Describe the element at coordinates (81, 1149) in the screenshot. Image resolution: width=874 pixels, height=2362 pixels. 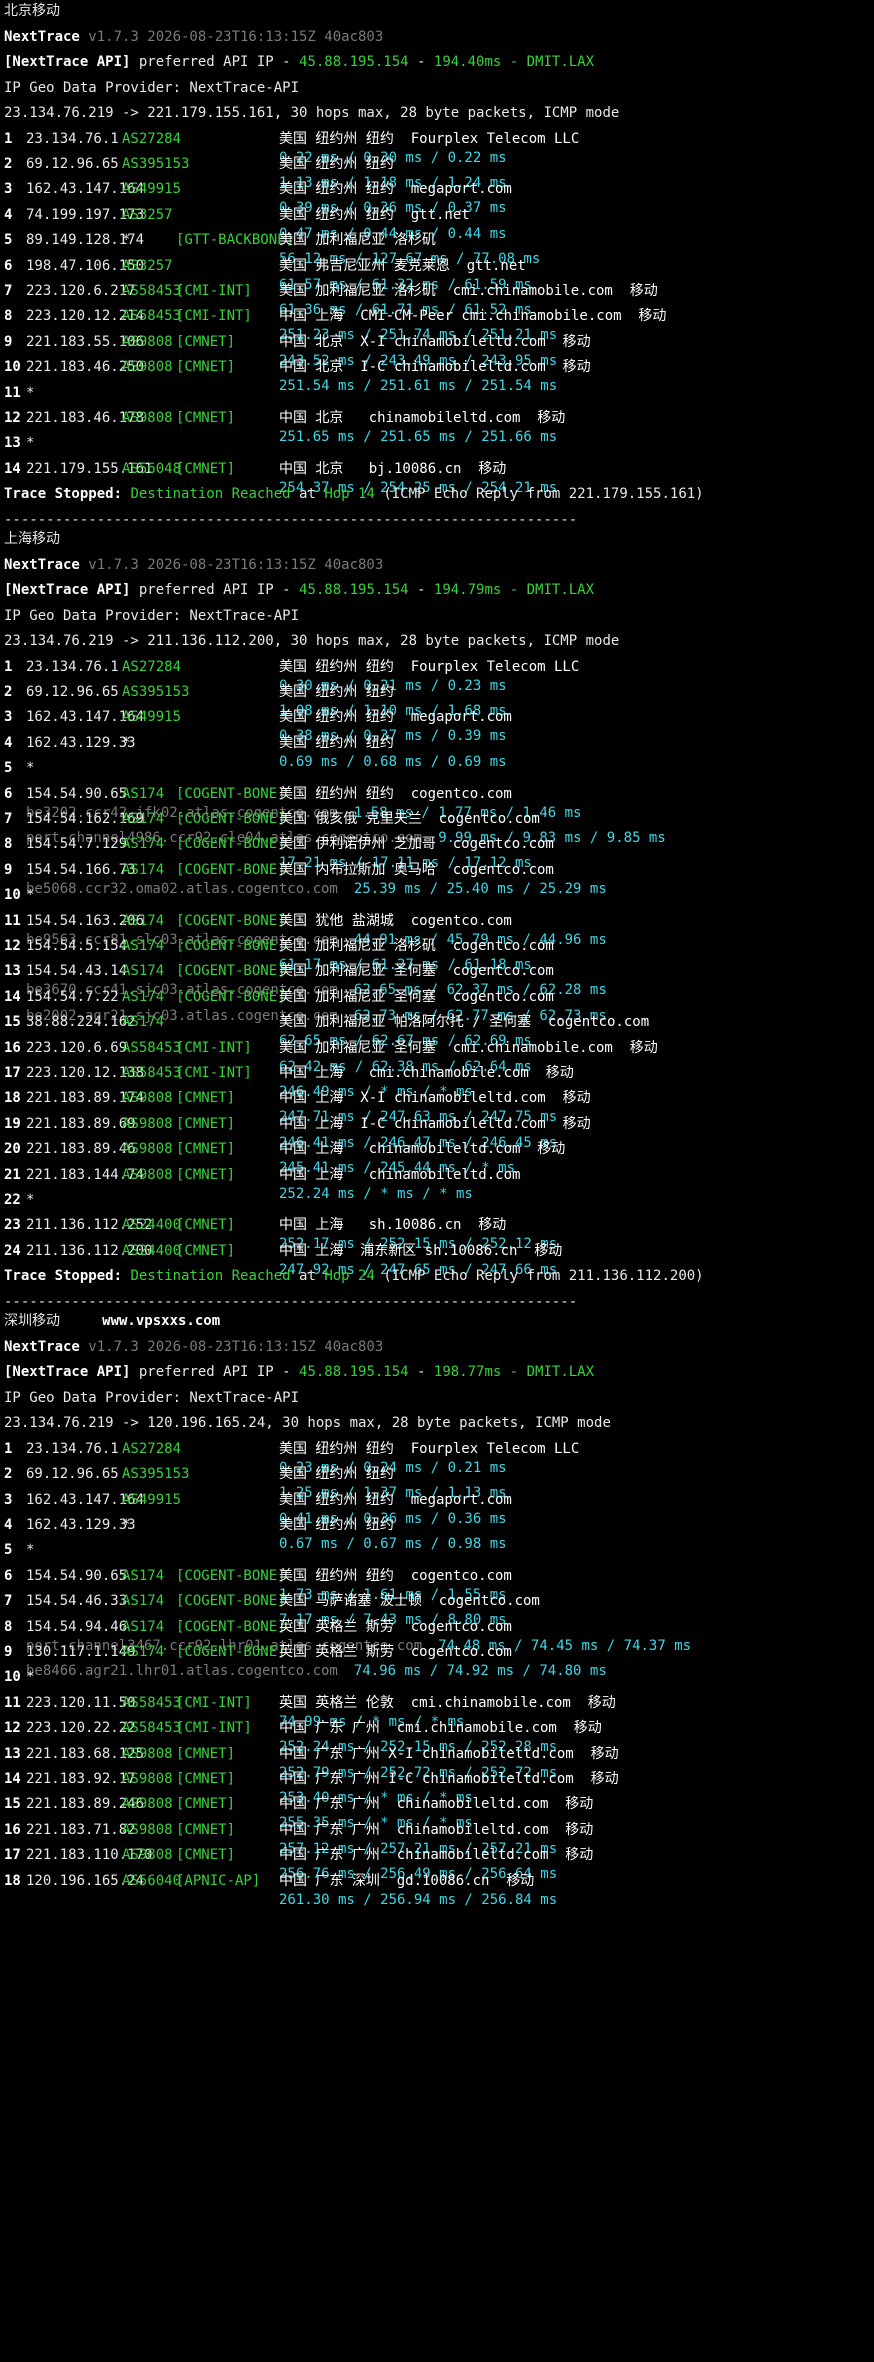
I see `hop-ip: 221.183.89.46` at that location.